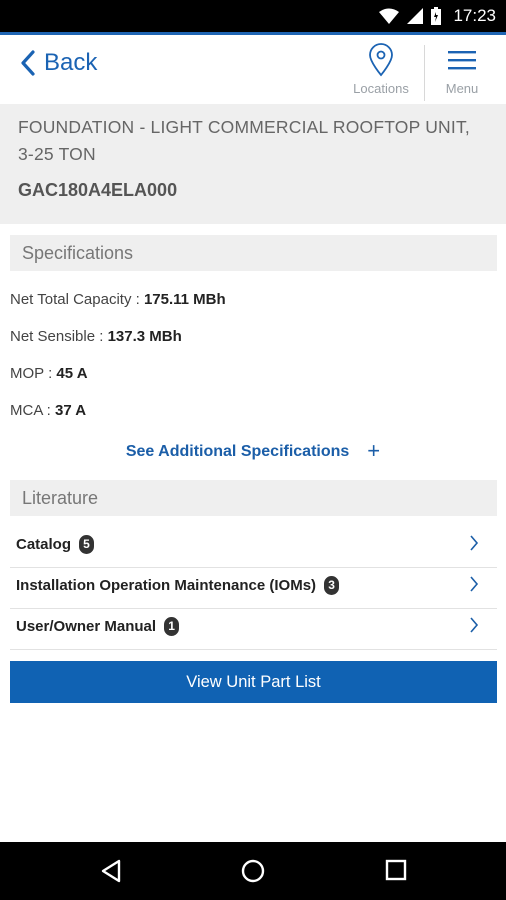 Image resolution: width=506 pixels, height=900 pixels. I want to click on literature-item-catalog: Catalog 5, so click(253, 547).